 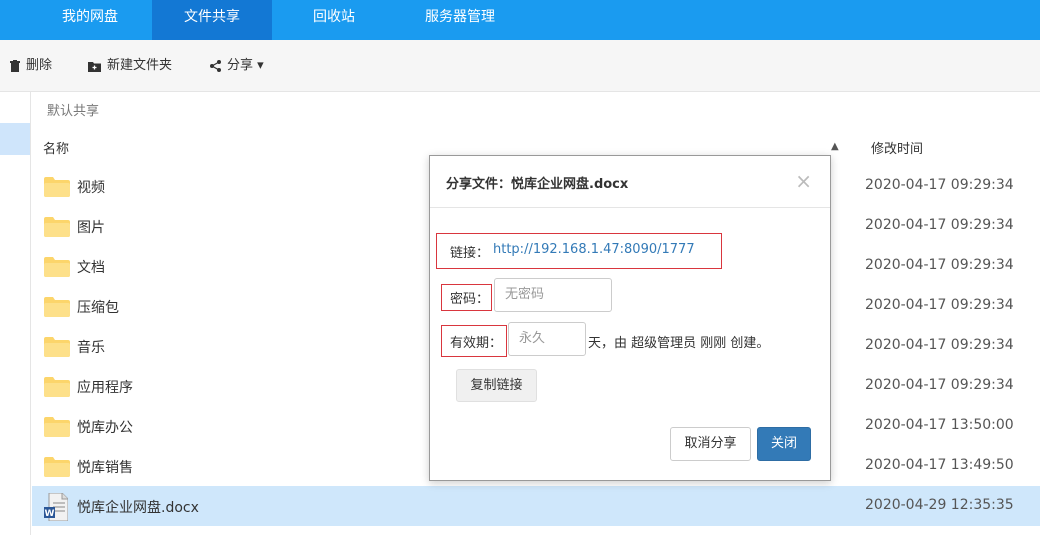 I want to click on delete-label: 删除, so click(x=39, y=65).